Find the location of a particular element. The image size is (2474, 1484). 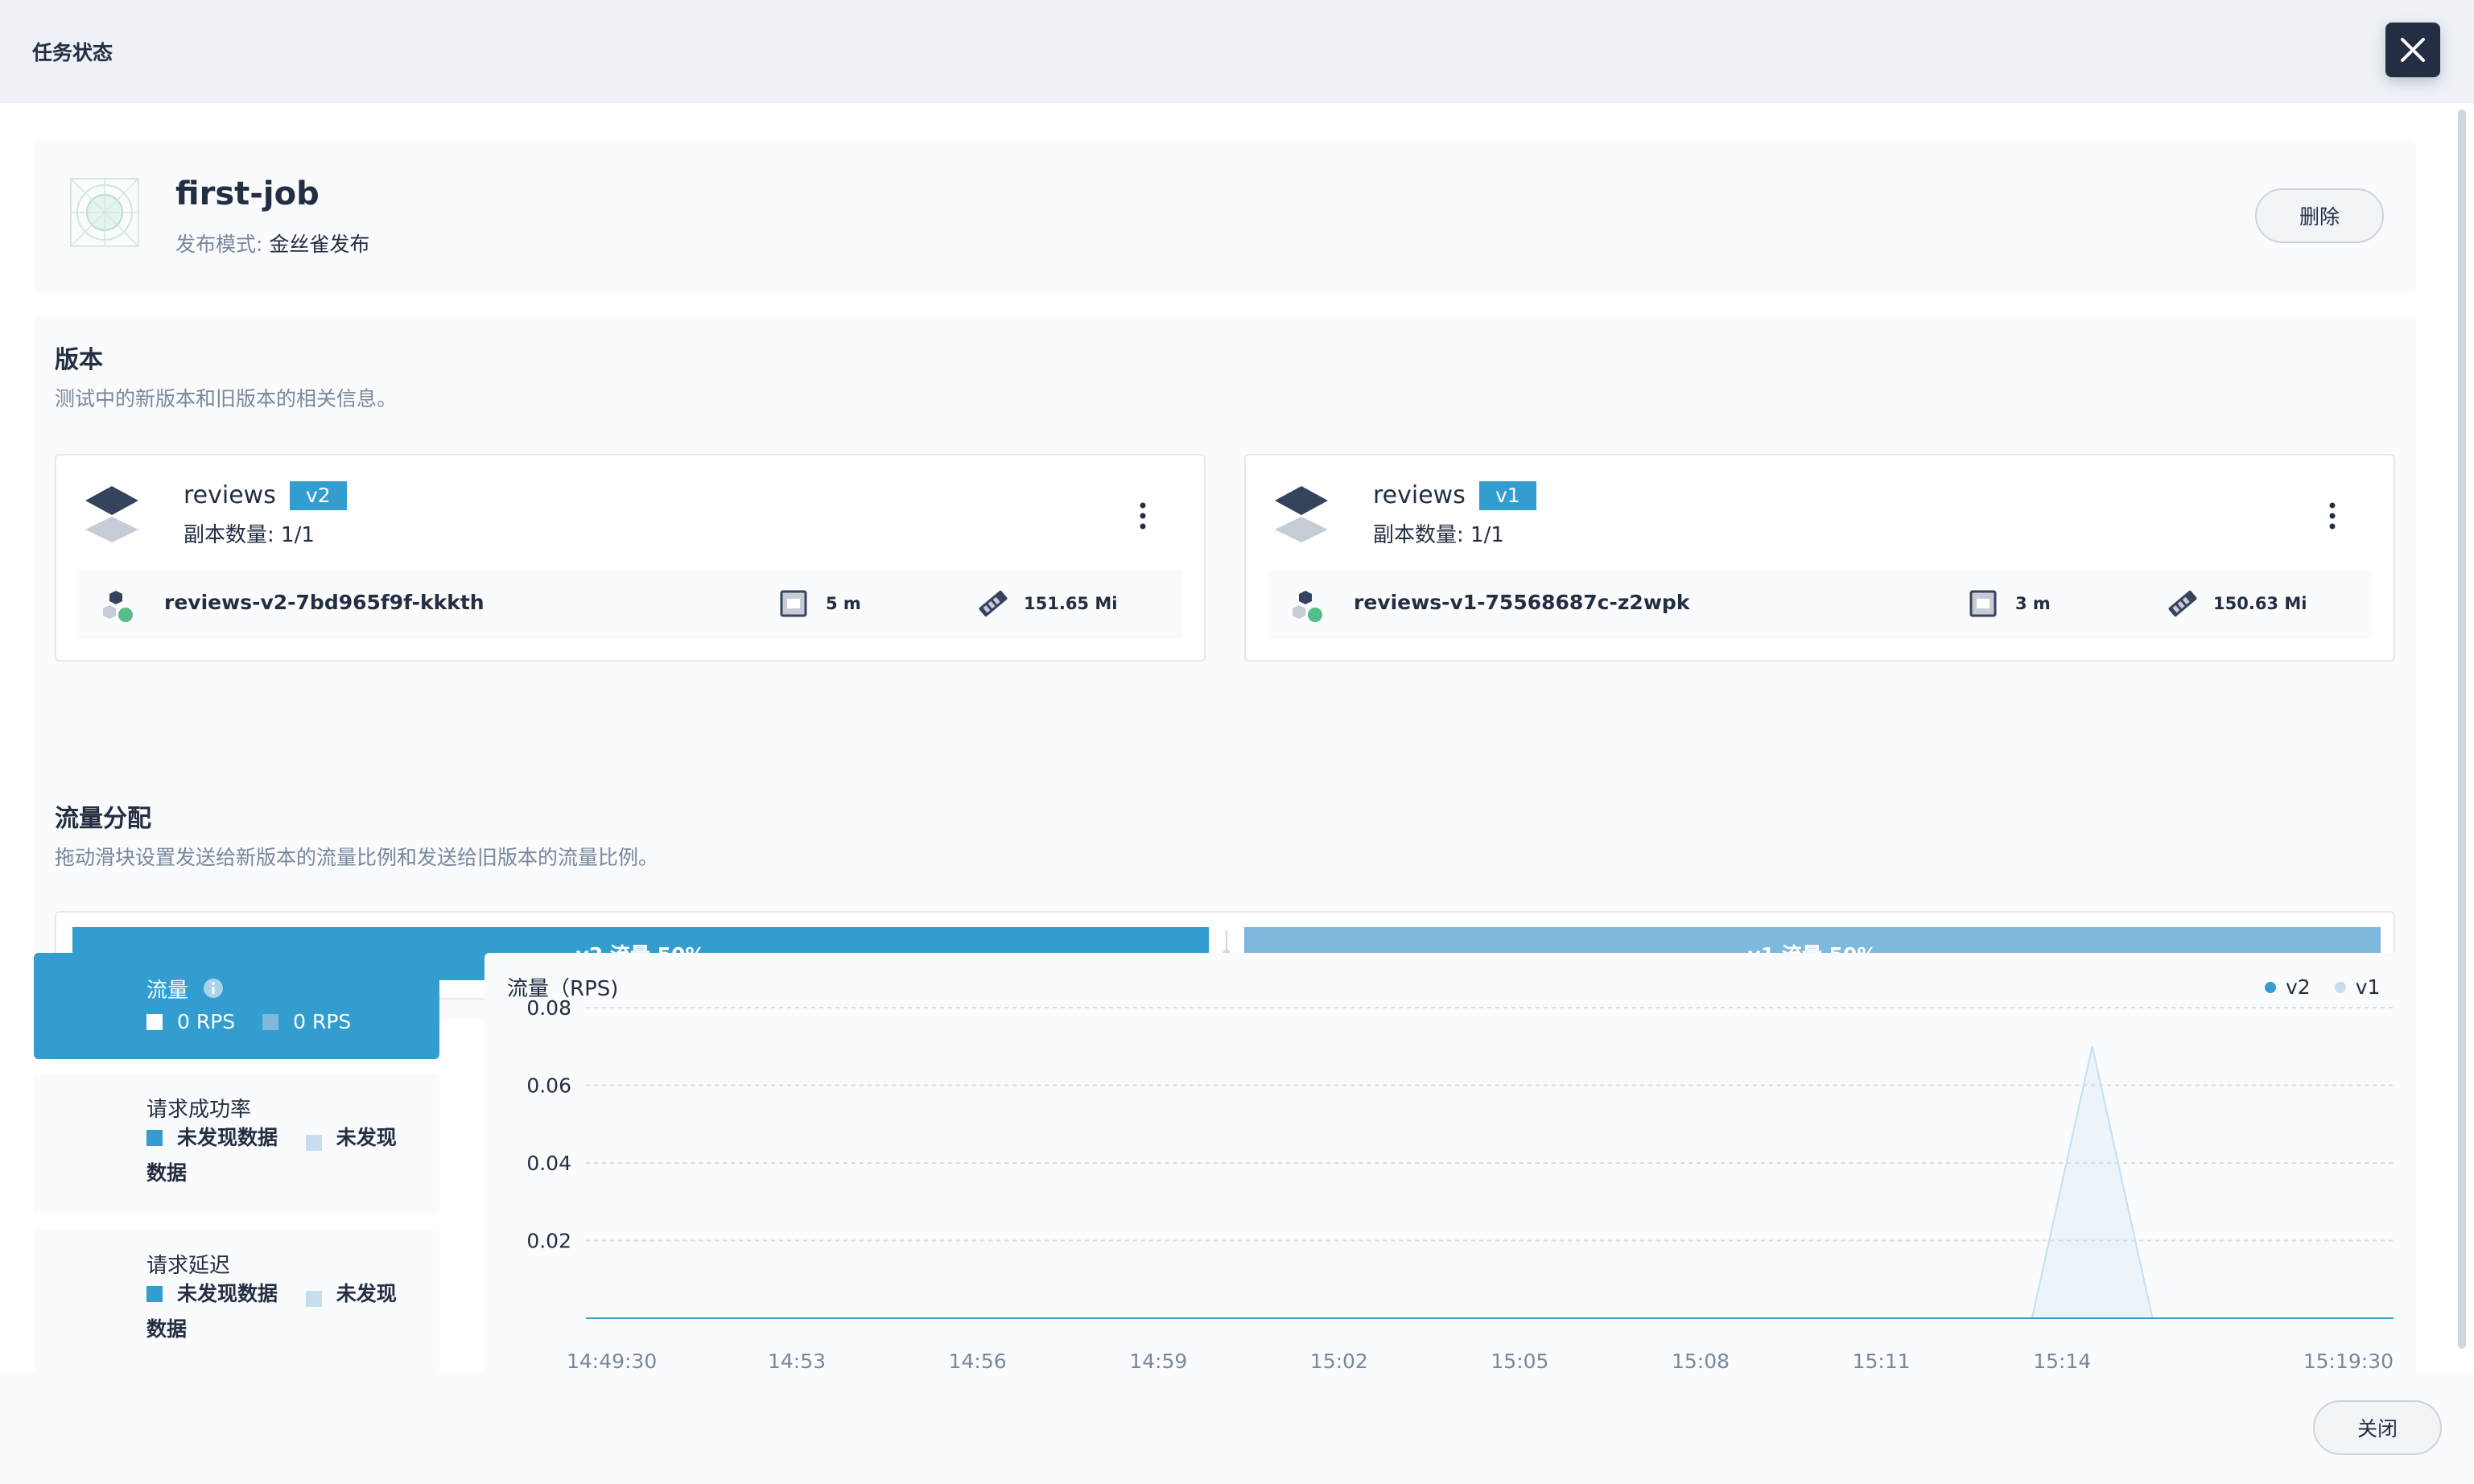

delete-button: 删除 is located at coordinates (2319, 216).